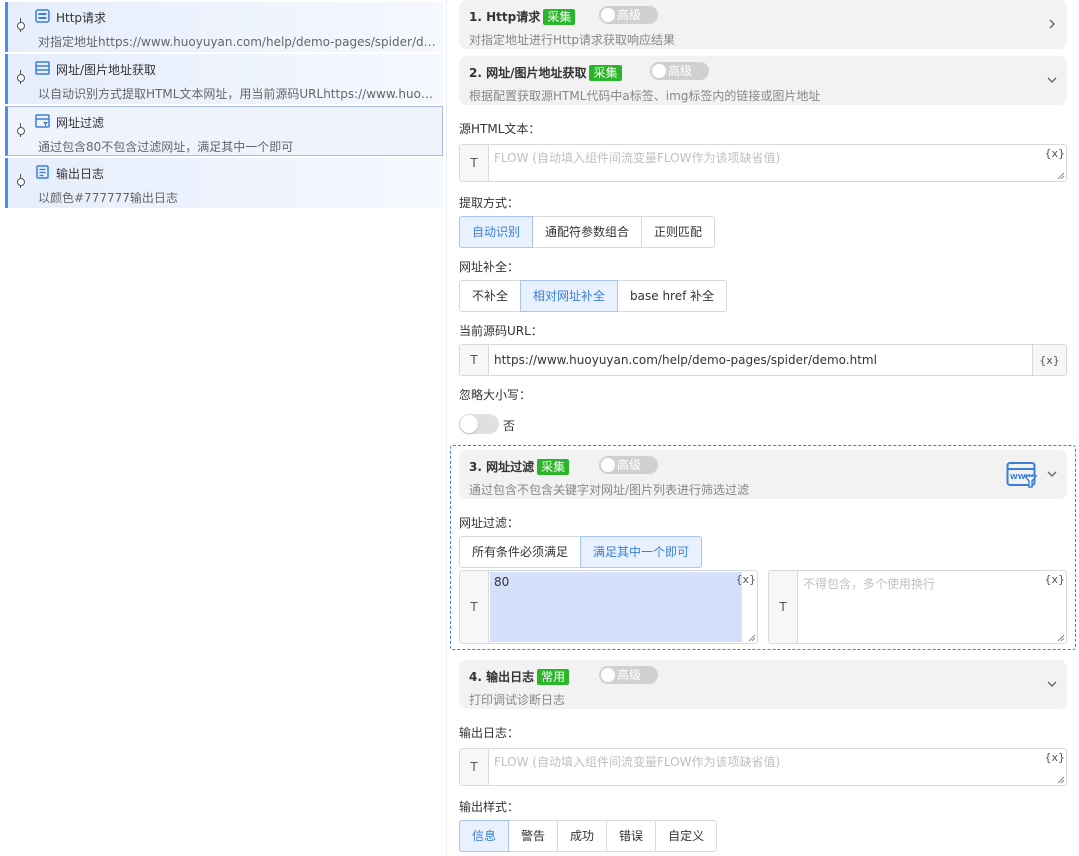 The height and width of the screenshot is (856, 1079). Describe the element at coordinates (637, 158) in the screenshot. I see `source-html-placeholder: FLOW (自动填入组件间流变量FLOW作为该项缺省值)` at that location.